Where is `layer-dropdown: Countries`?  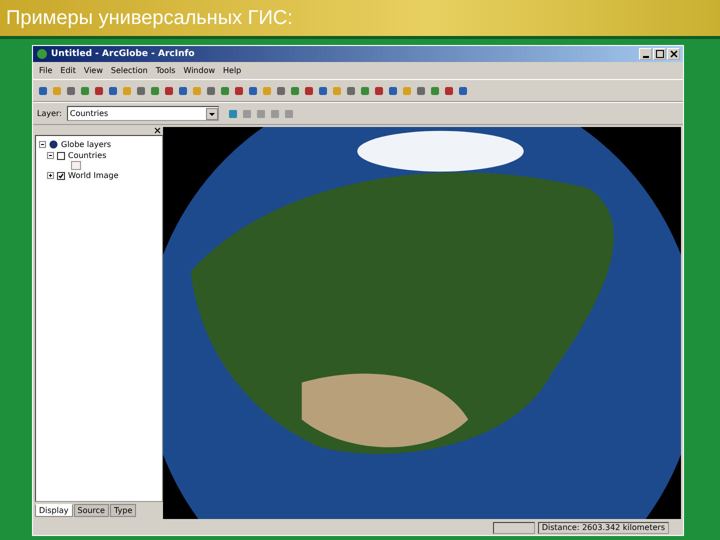
layer-dropdown: Countries is located at coordinates (142, 113).